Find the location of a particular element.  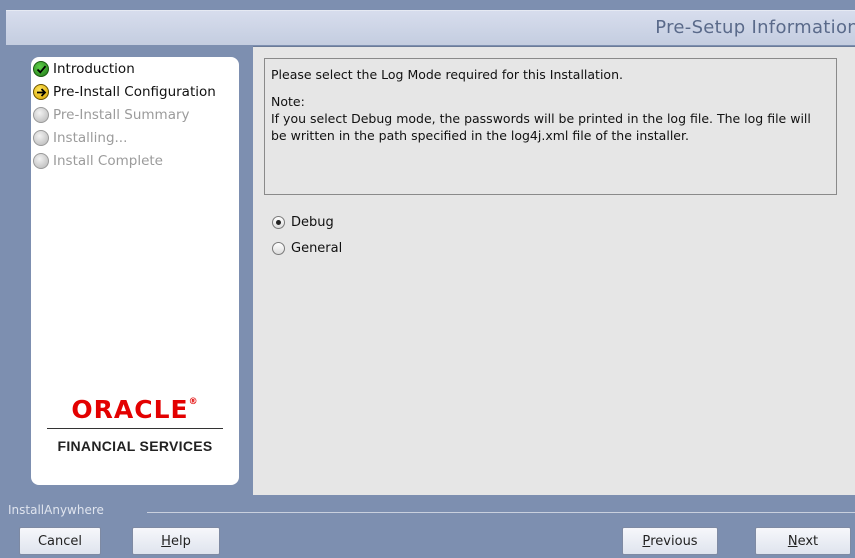

radio-label: General is located at coordinates (317, 248).